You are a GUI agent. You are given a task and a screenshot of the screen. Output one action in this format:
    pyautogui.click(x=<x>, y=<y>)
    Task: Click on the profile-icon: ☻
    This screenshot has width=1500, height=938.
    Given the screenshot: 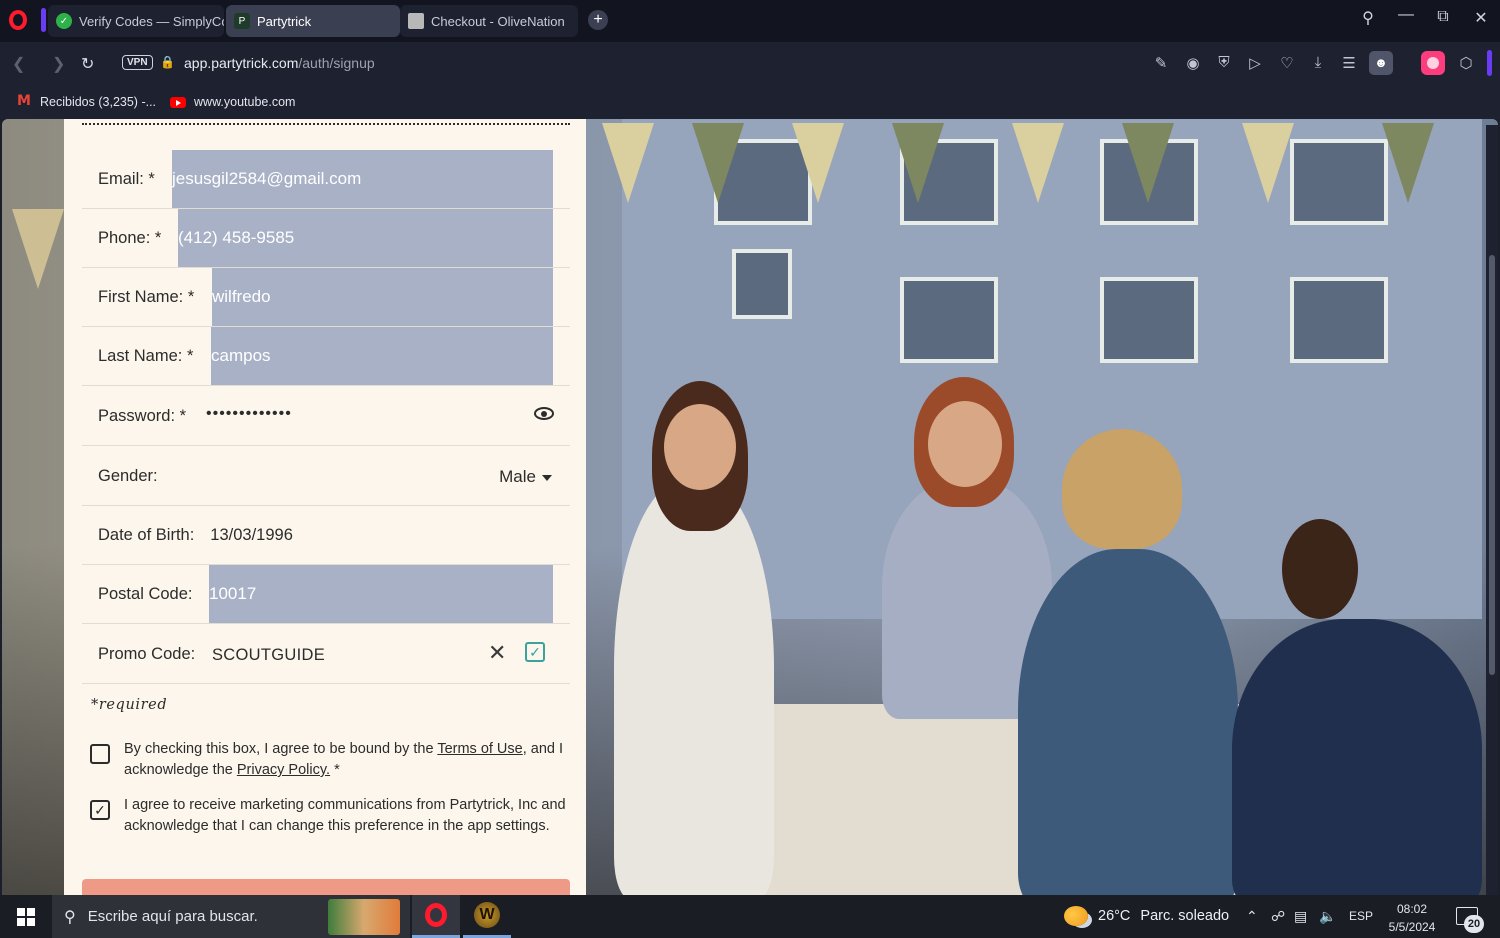 What is the action you would take?
    pyautogui.click(x=1381, y=63)
    